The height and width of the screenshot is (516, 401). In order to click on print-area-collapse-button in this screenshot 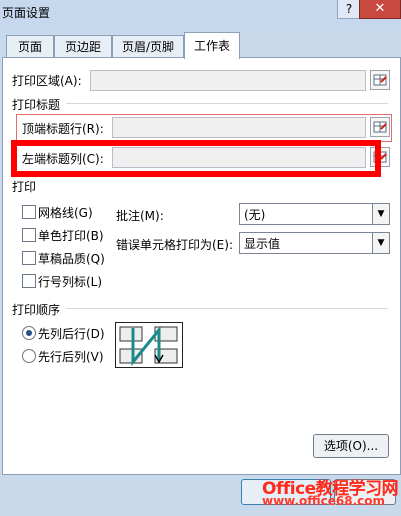, I will do `click(380, 80)`.